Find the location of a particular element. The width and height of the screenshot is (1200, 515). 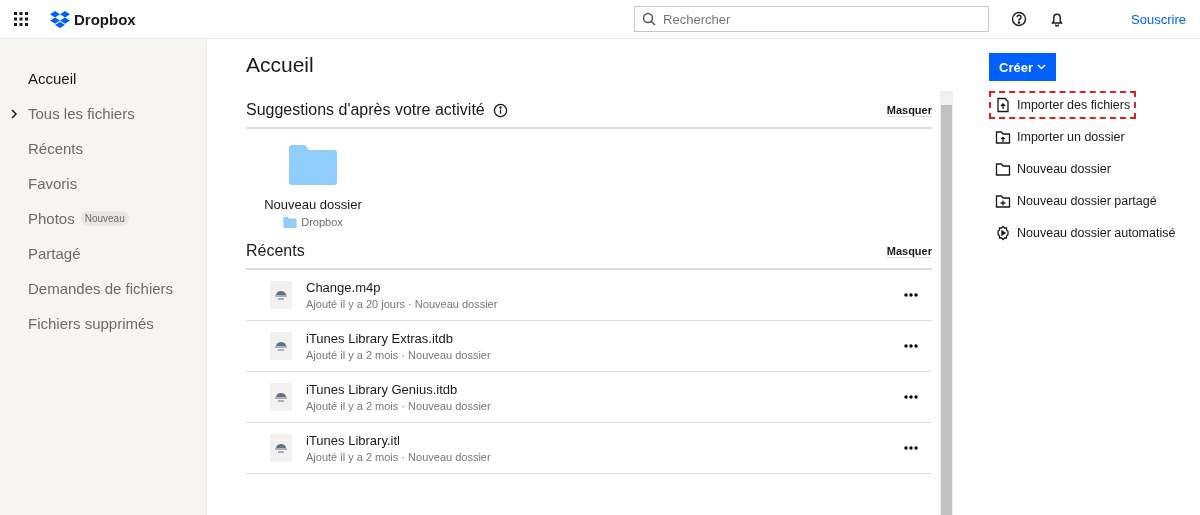

action-item: Nouveau dossier automatisé is located at coordinates (1096, 233).